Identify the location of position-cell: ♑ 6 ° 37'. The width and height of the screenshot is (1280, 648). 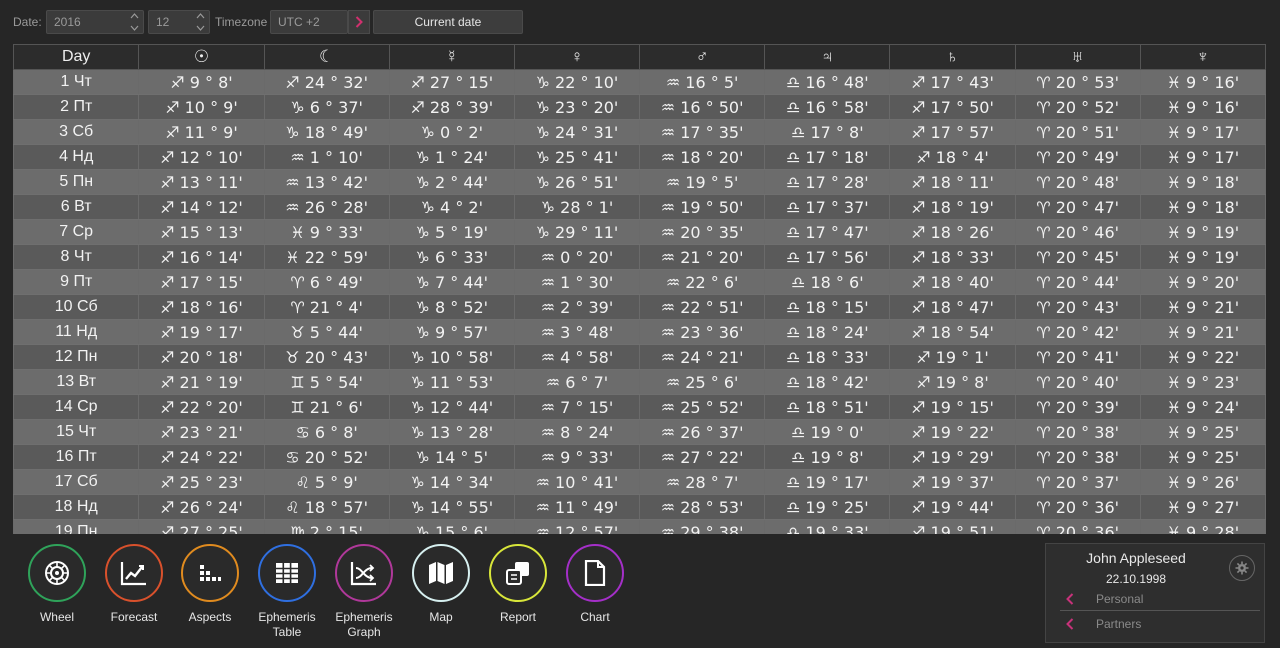
(326, 107).